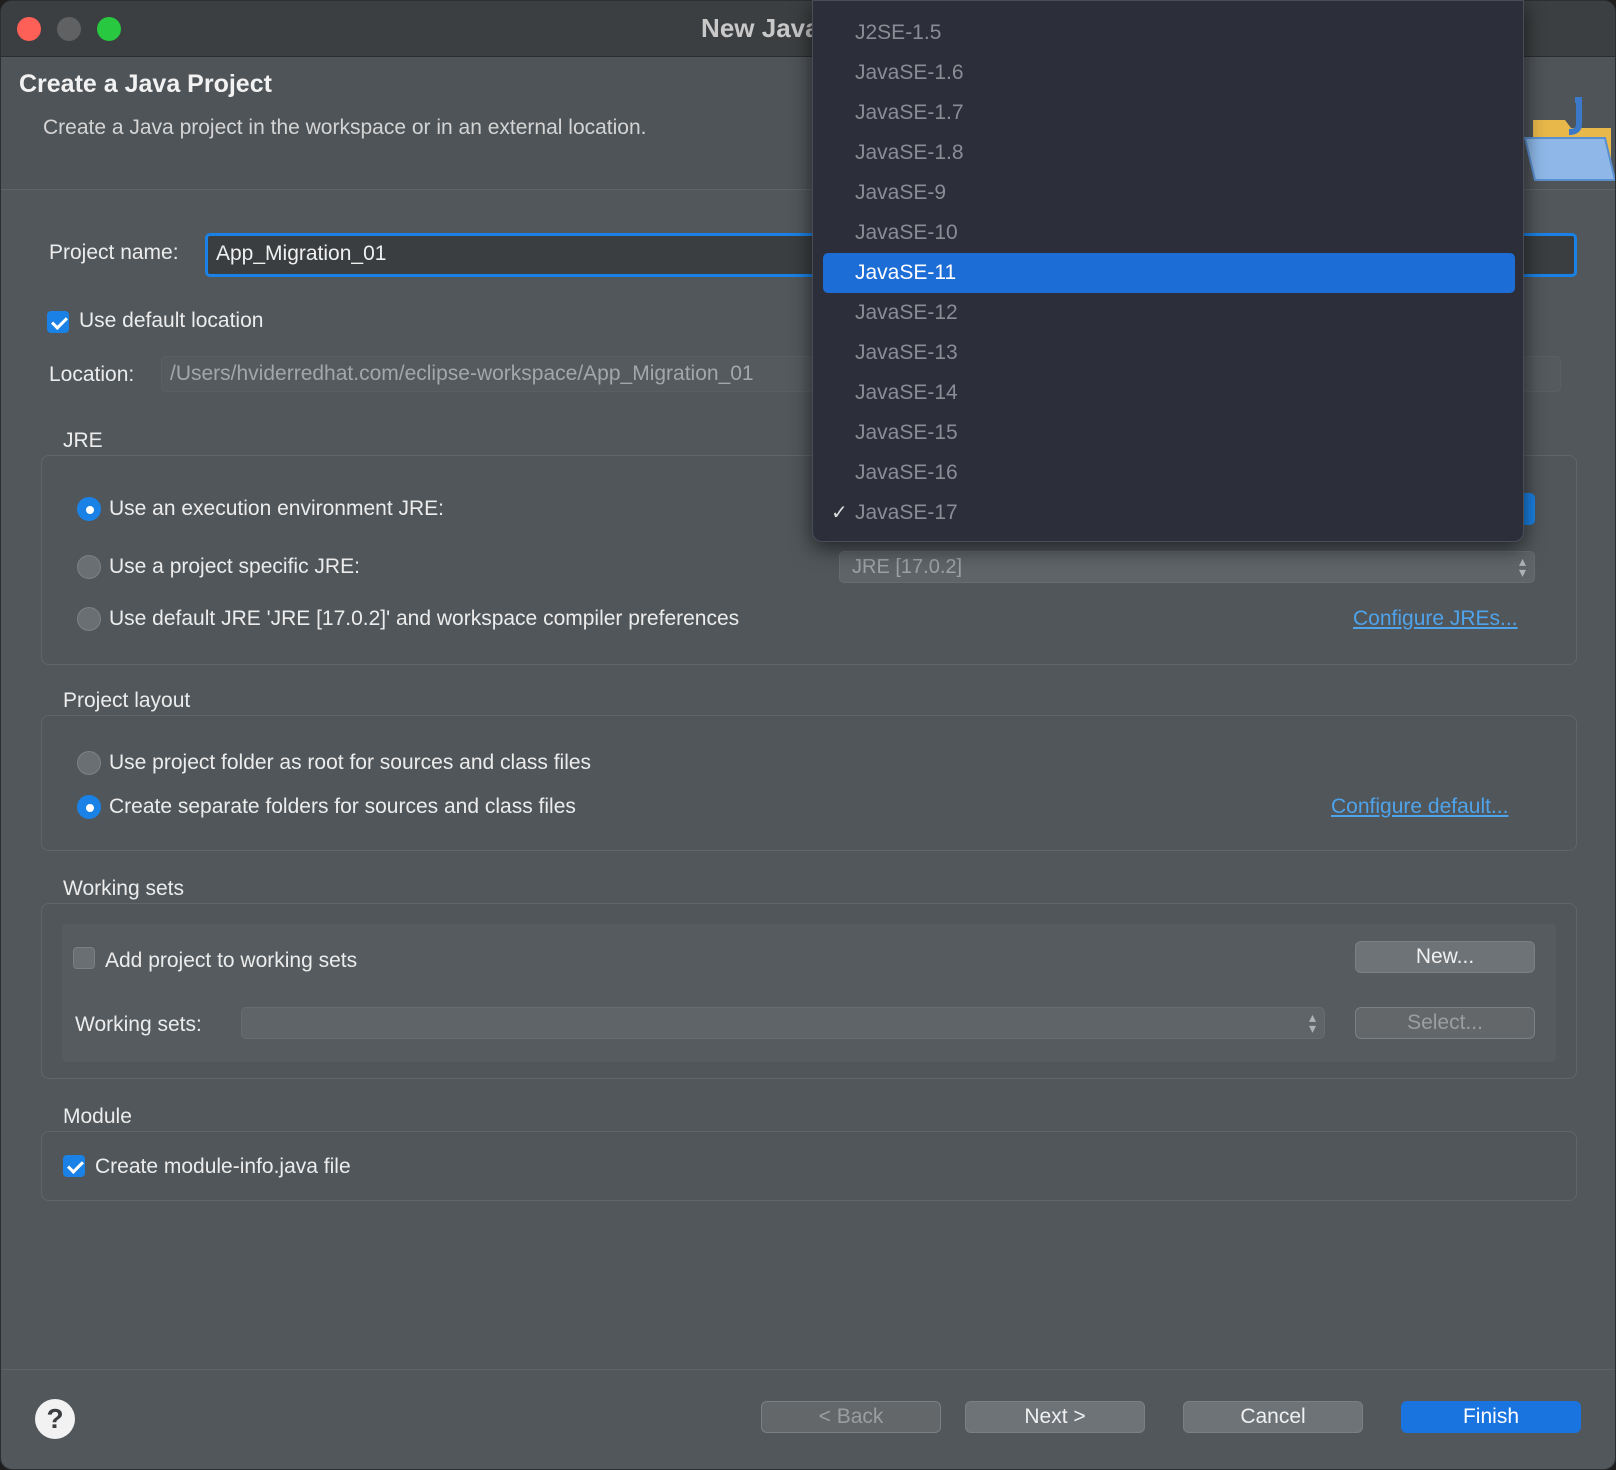 This screenshot has width=1616, height=1470. Describe the element at coordinates (83, 440) in the screenshot. I see `jre-group-title: JRE` at that location.